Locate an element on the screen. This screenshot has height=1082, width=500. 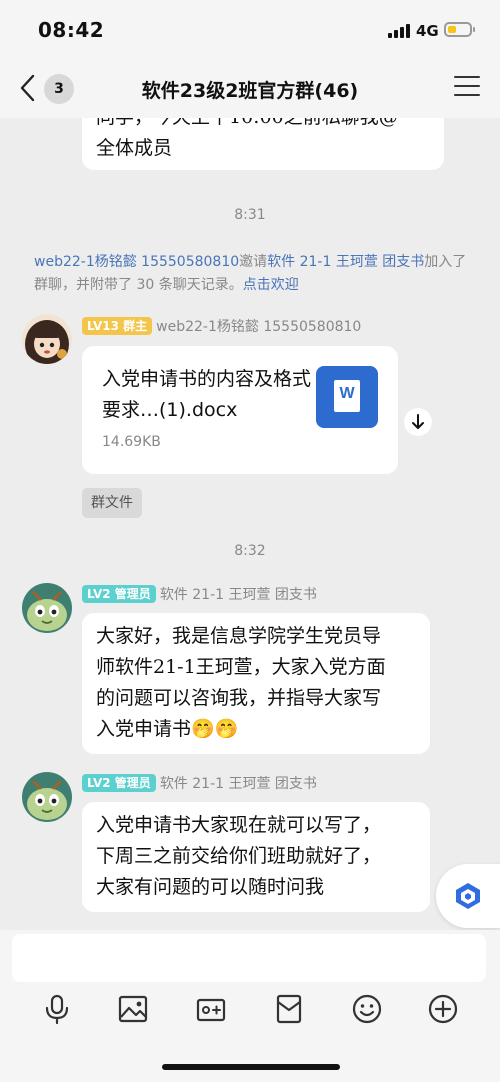
cube-logo-icon is located at coordinates (468, 896).